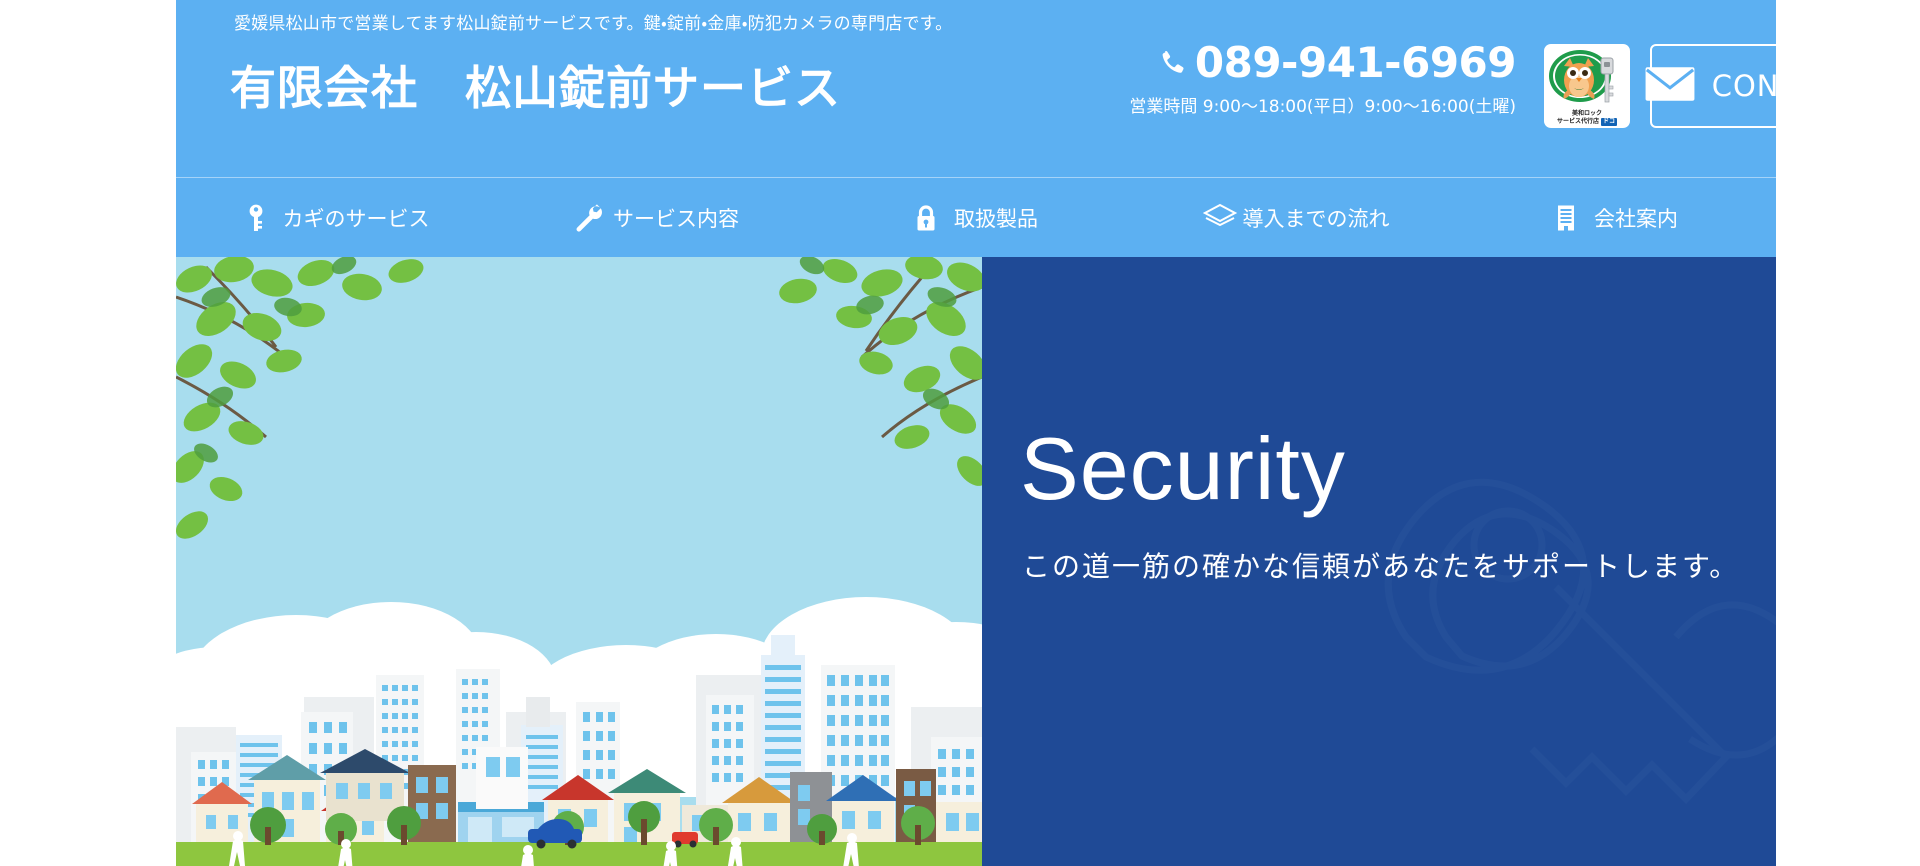  What do you see at coordinates (996, 218) in the screenshot?
I see `nav-label: 取扱製品` at bounding box center [996, 218].